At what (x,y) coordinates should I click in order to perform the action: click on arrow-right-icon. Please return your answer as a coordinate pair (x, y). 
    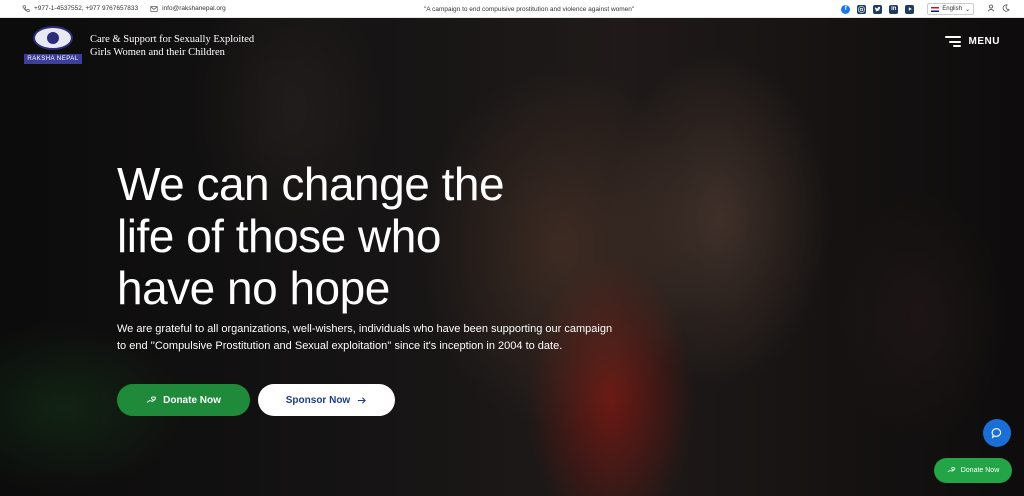
    Looking at the image, I should click on (362, 400).